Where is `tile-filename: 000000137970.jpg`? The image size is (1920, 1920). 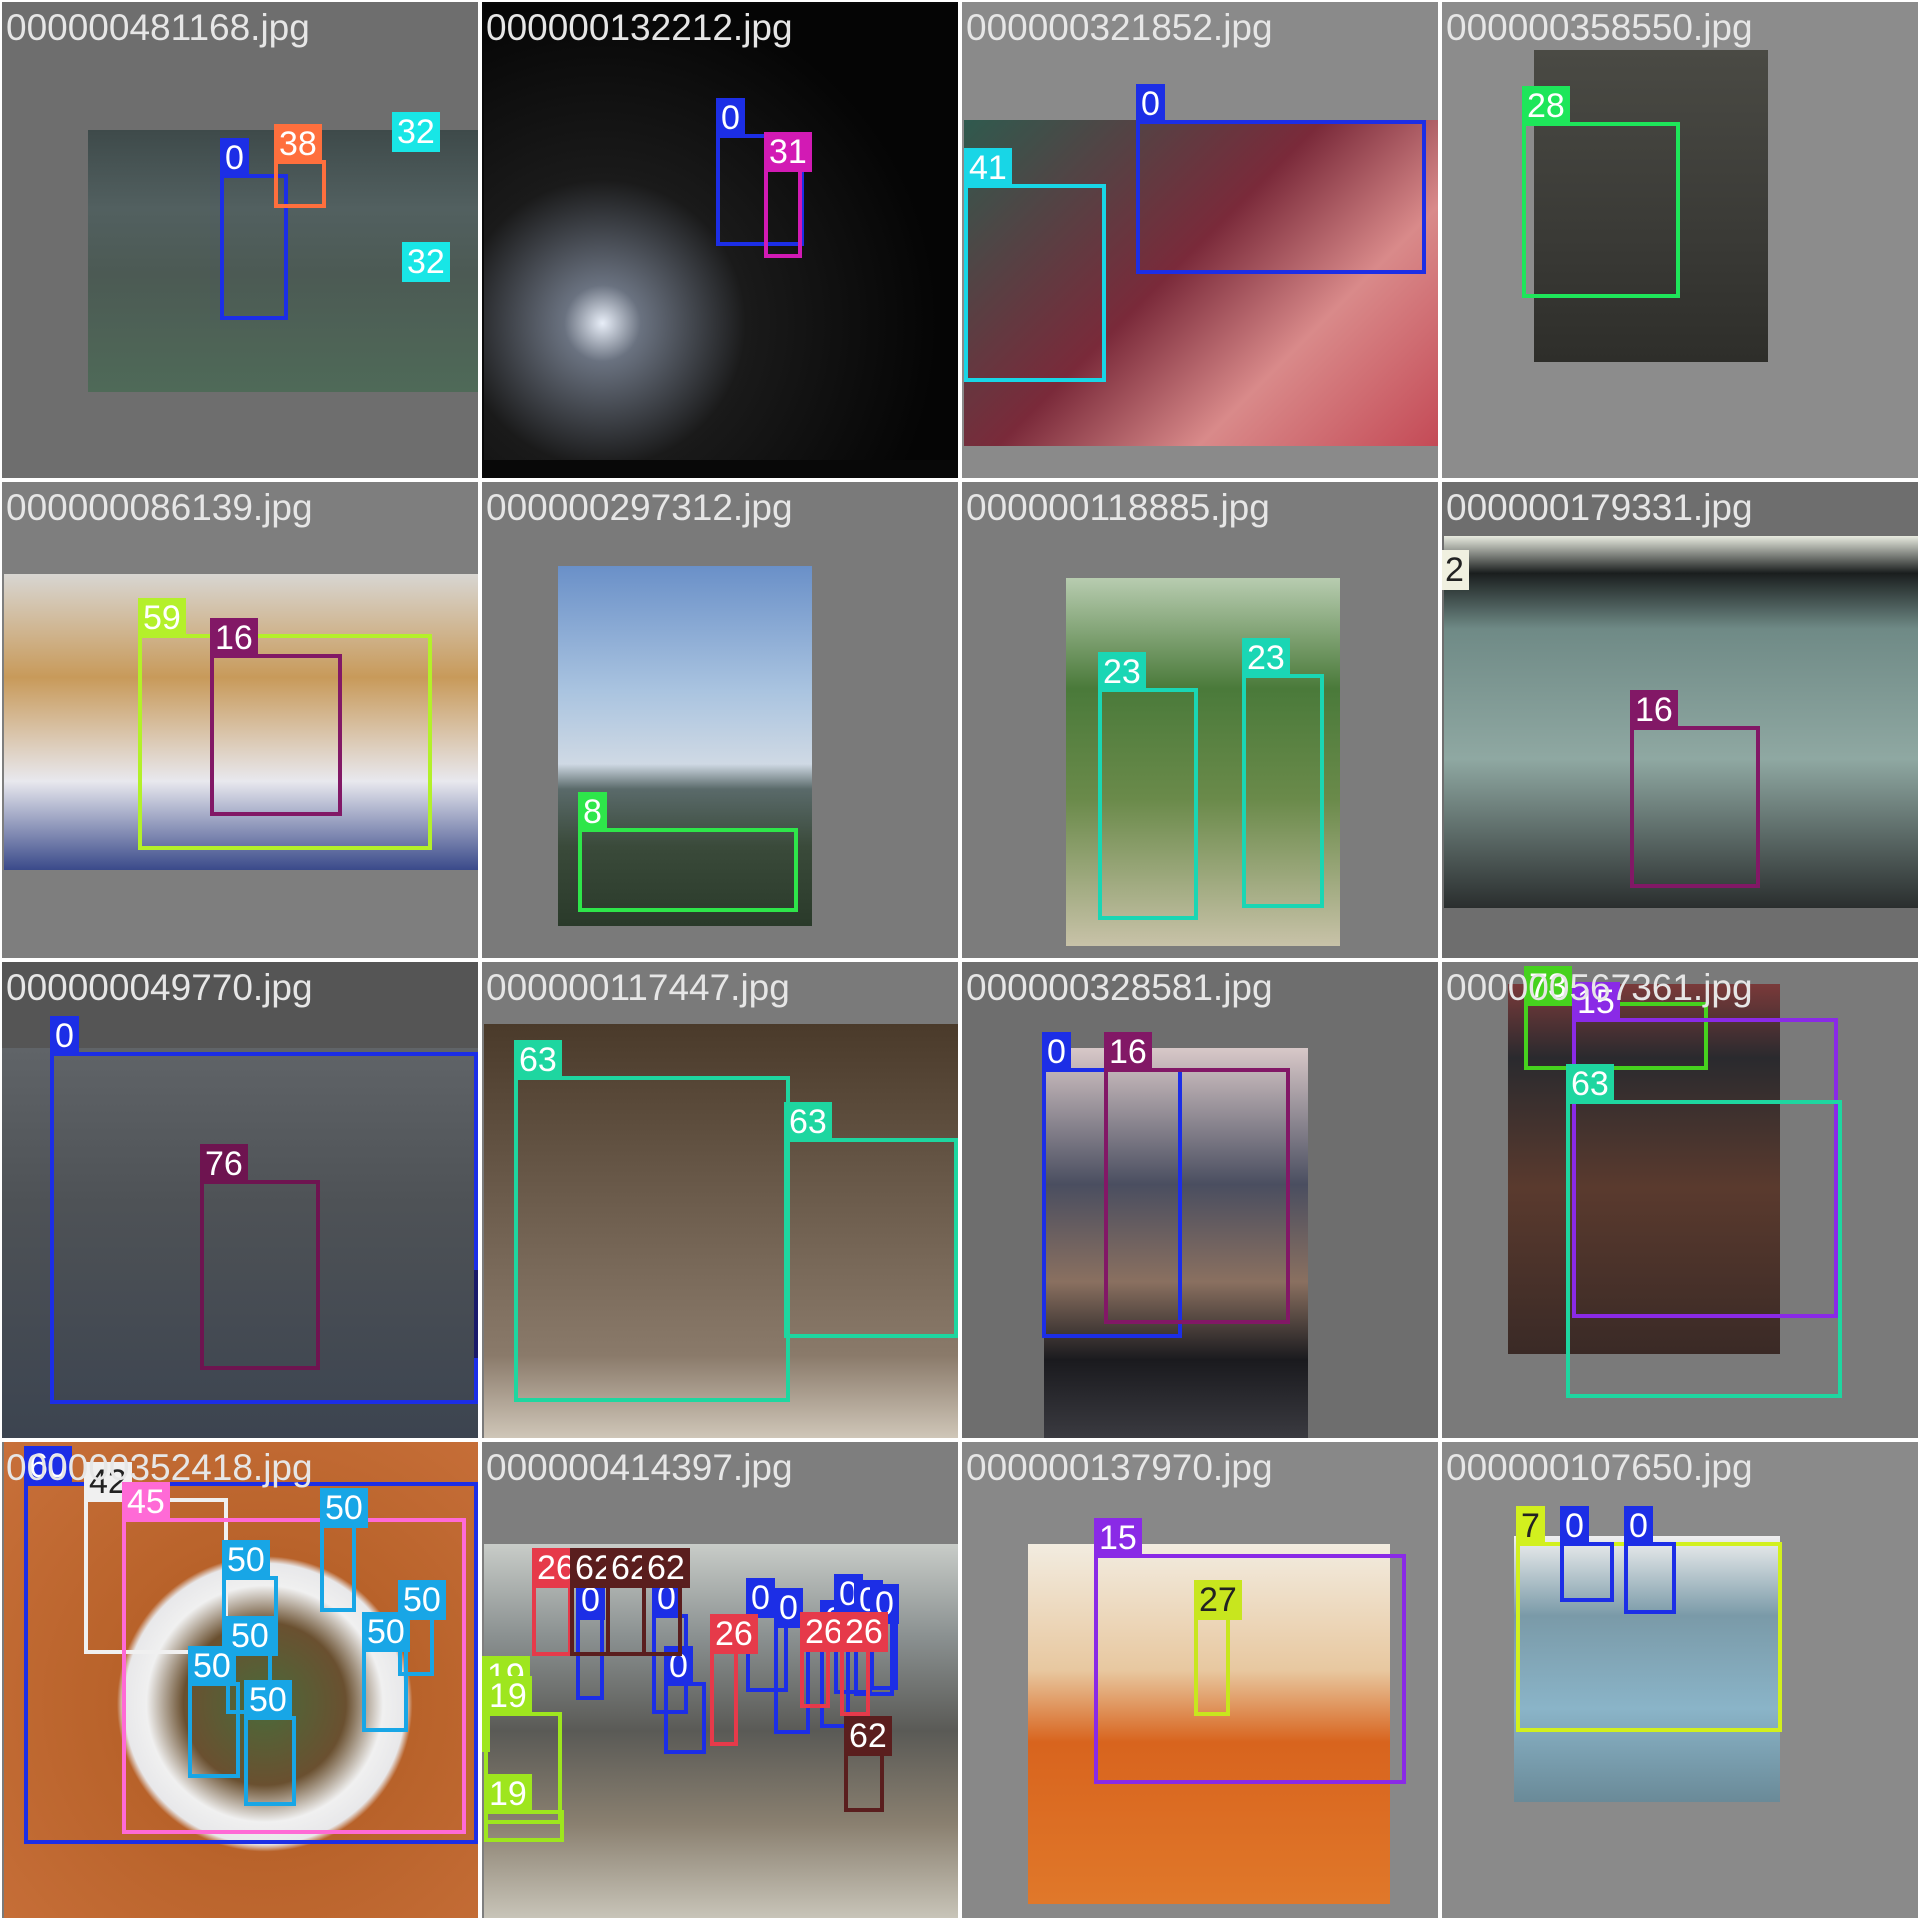
tile-filename: 000000137970.jpg is located at coordinates (1119, 1467).